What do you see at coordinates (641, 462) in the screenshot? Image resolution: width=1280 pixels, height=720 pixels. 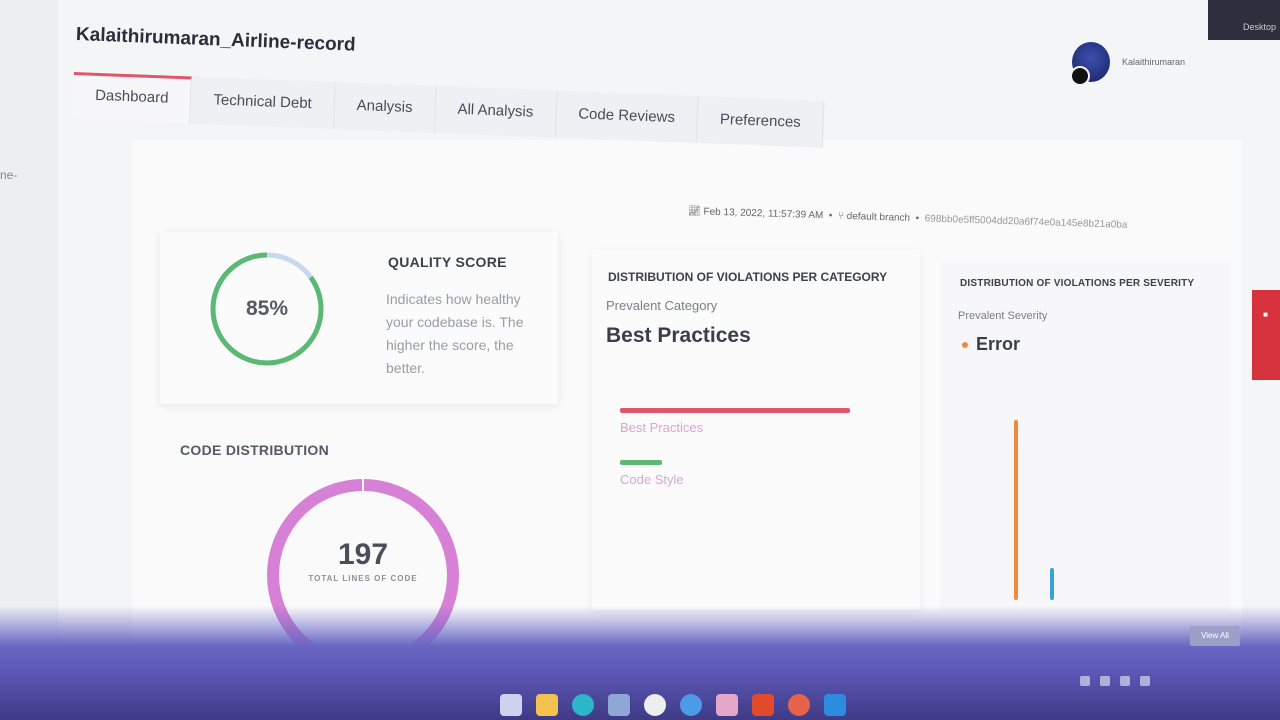 I see `category-bar-code-style` at bounding box center [641, 462].